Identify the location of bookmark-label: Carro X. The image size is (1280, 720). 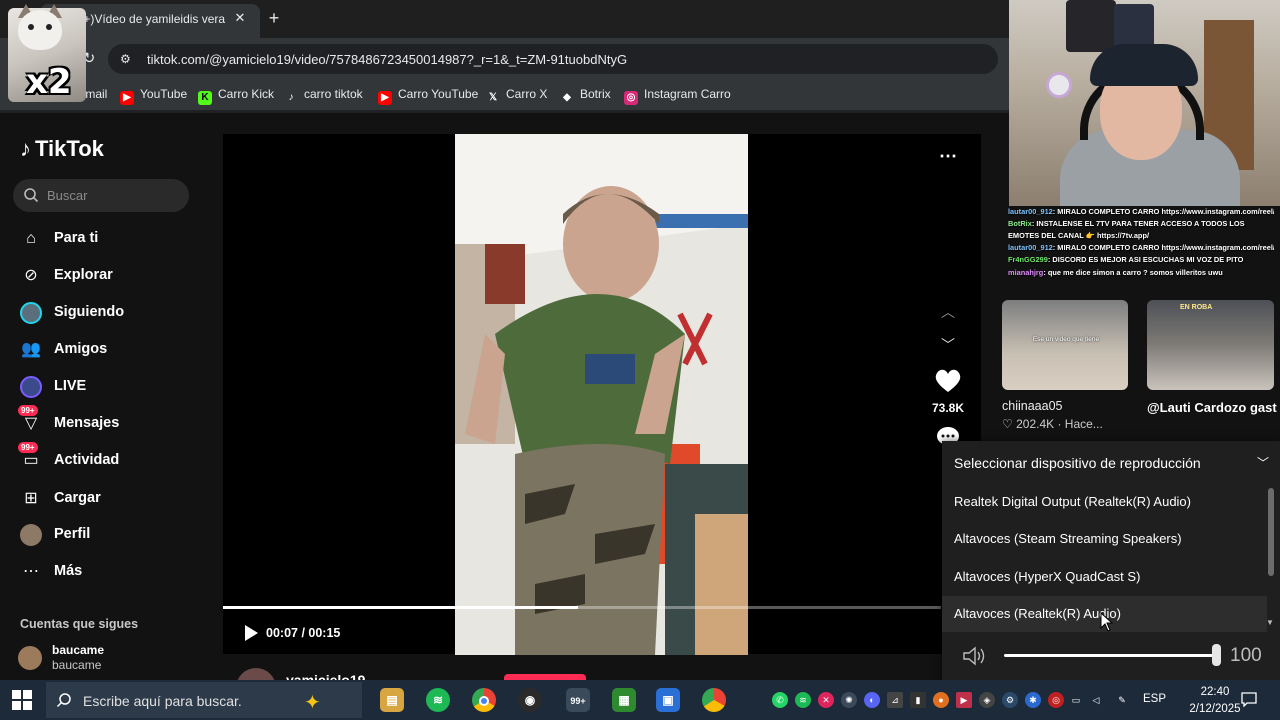
(527, 94).